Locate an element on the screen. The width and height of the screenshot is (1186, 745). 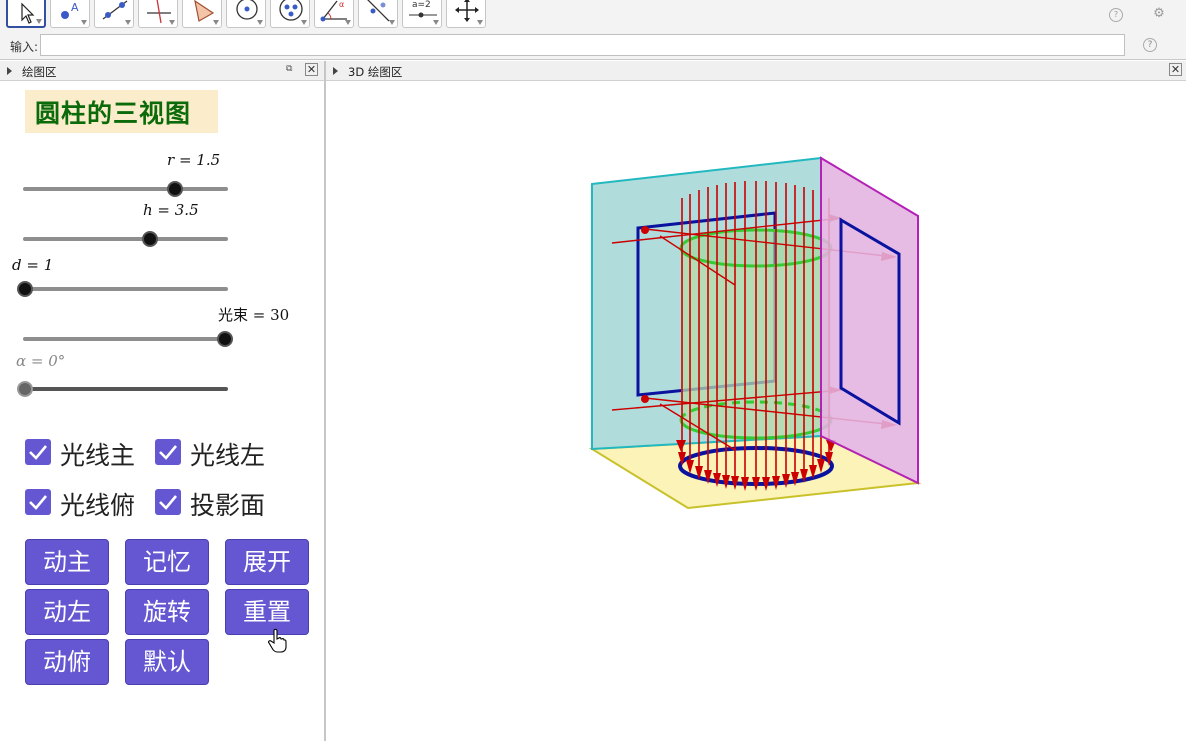
checkbox-label: 光线俯 is located at coordinates (98, 505).